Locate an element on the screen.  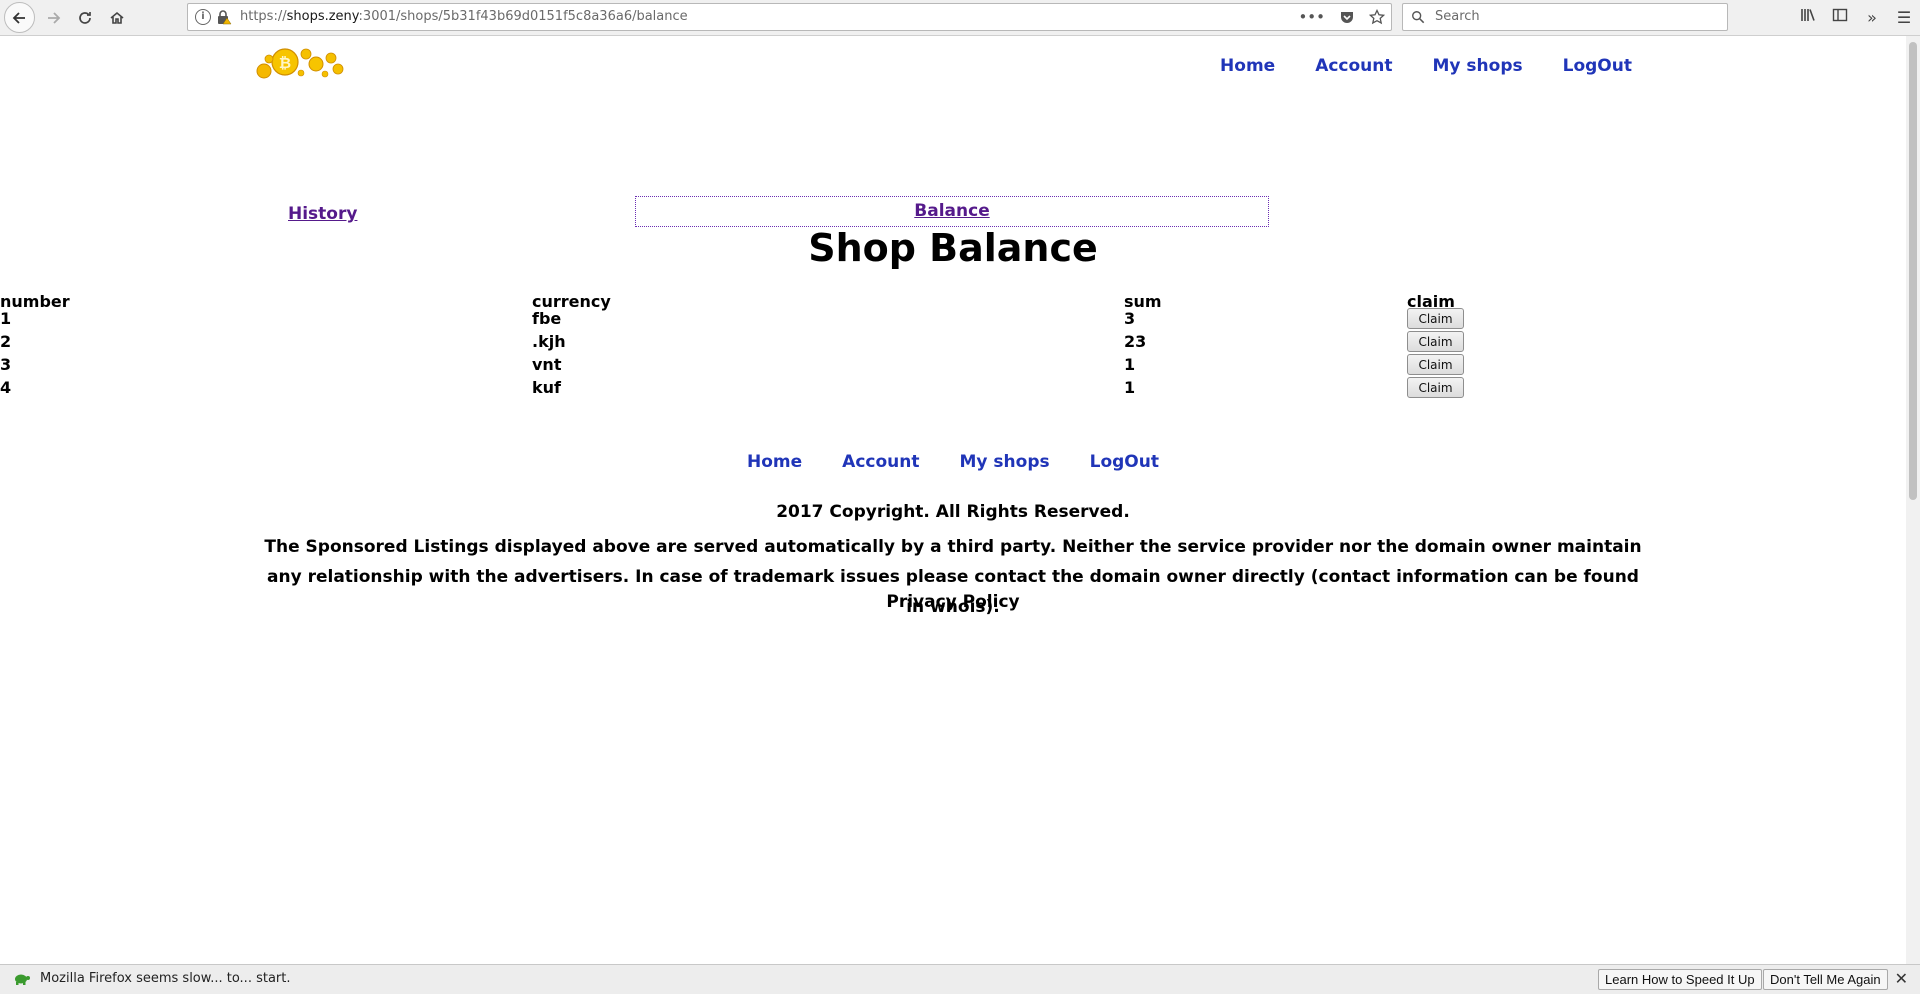
row-sum: 3 is located at coordinates (1130, 318).